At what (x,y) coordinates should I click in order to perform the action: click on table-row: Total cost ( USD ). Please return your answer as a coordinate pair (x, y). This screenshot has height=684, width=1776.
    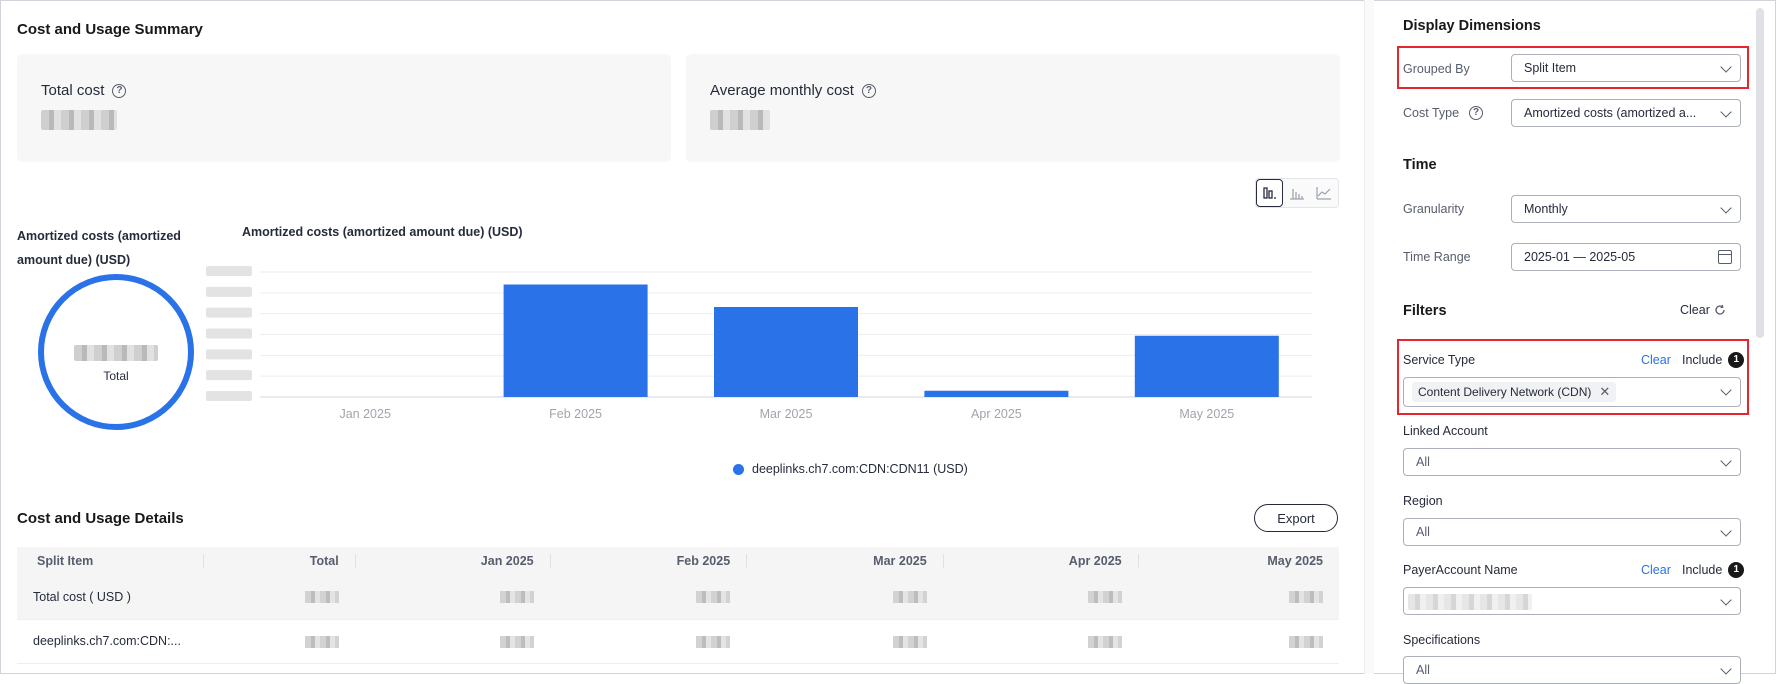
    Looking at the image, I should click on (678, 597).